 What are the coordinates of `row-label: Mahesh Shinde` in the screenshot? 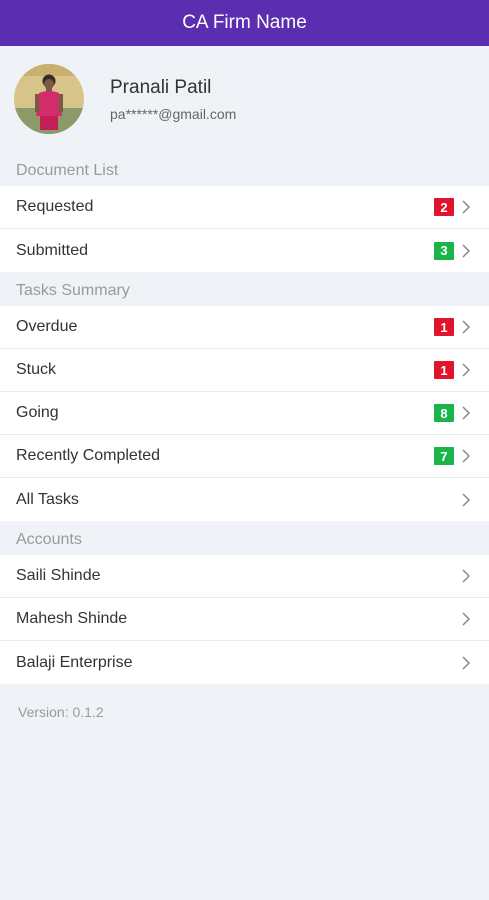 It's located at (72, 618).